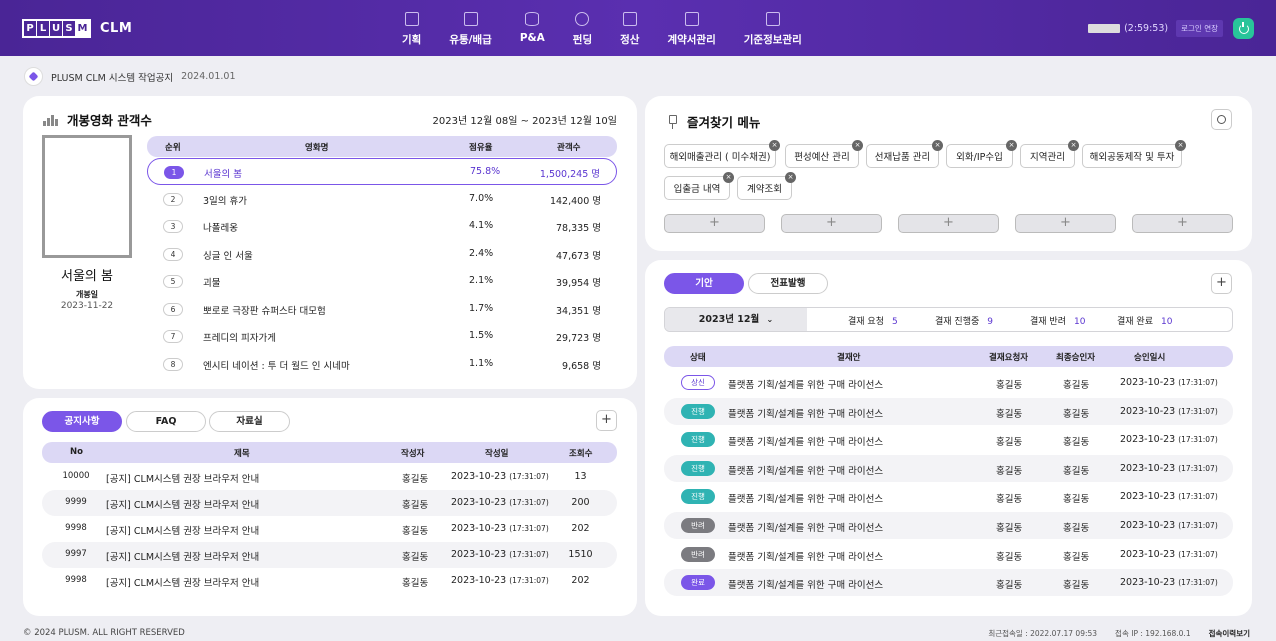 Image resolution: width=1276 pixels, height=641 pixels. I want to click on favorite-chip-label: 지역관리, so click(1047, 157).